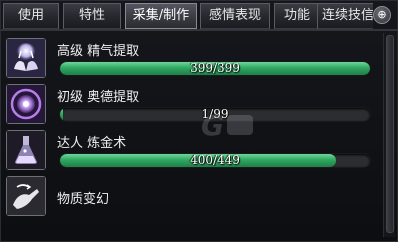 This screenshot has width=398, height=242. I want to click on scrollbar, so click(389, 135).